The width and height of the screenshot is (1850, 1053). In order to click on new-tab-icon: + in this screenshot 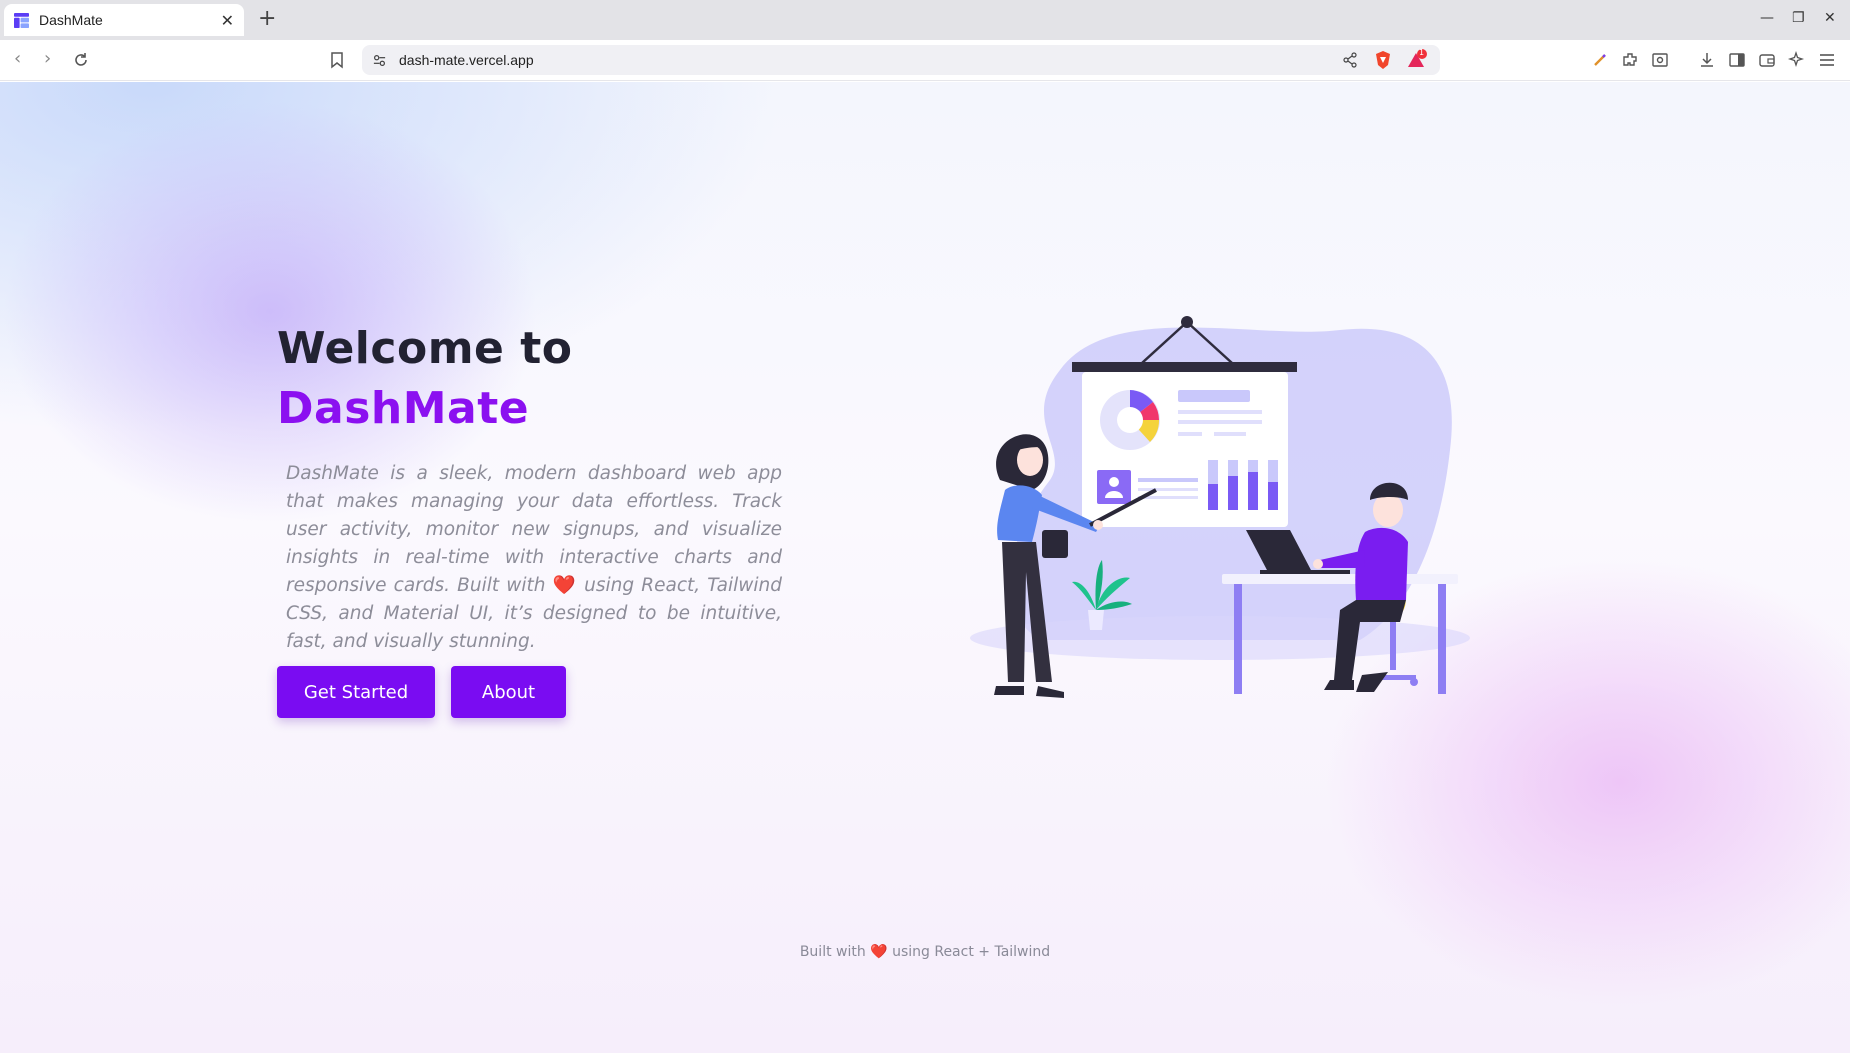, I will do `click(267, 18)`.